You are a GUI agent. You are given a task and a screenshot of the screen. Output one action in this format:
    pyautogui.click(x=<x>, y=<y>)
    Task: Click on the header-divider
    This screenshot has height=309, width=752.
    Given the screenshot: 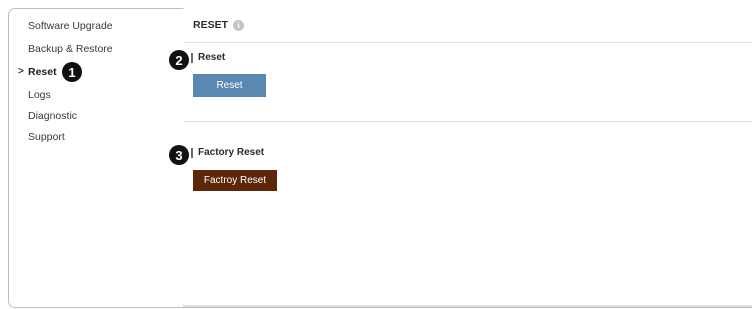 What is the action you would take?
    pyautogui.click(x=467, y=42)
    